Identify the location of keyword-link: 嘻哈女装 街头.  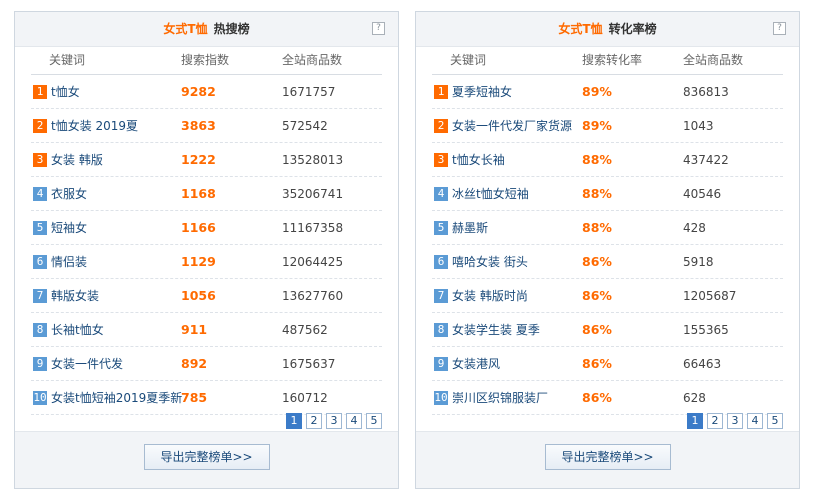
(490, 262).